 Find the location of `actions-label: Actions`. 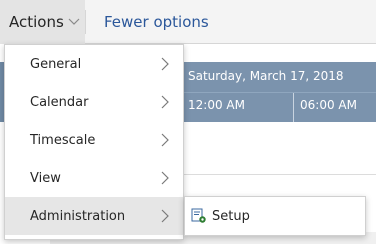

actions-label: Actions is located at coordinates (36, 22).